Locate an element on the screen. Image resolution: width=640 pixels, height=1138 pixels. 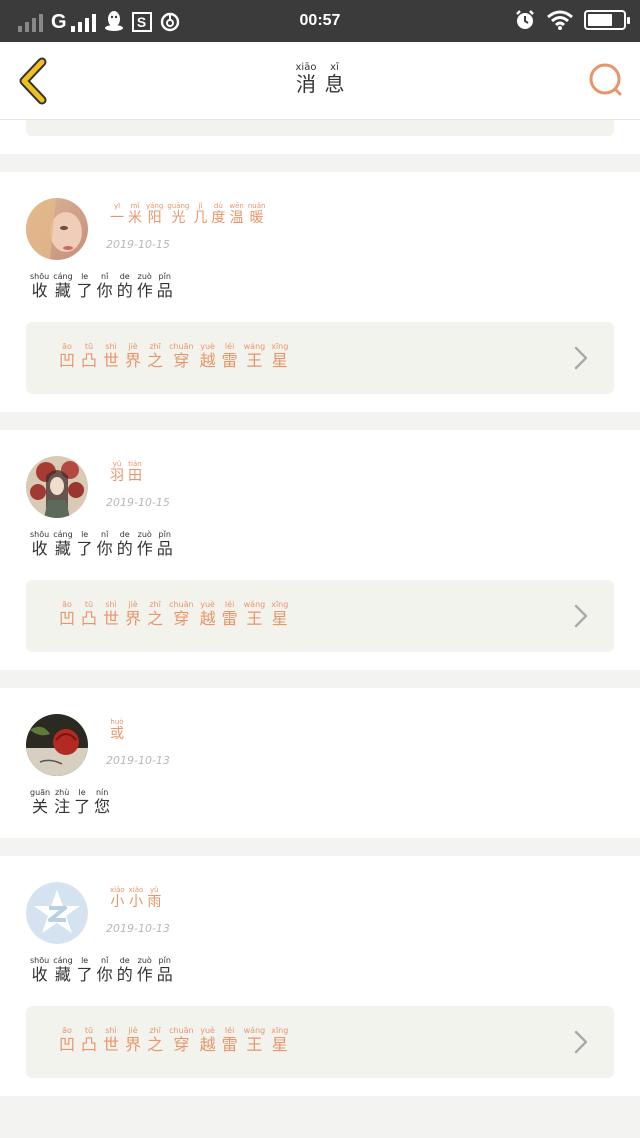
ruby-char: 或huò is located at coordinates (117, 730).